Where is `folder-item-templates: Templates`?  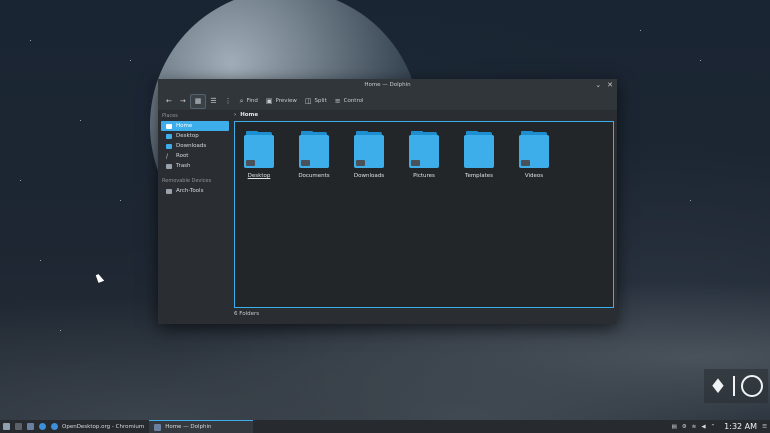 folder-item-templates: Templates is located at coordinates (479, 155).